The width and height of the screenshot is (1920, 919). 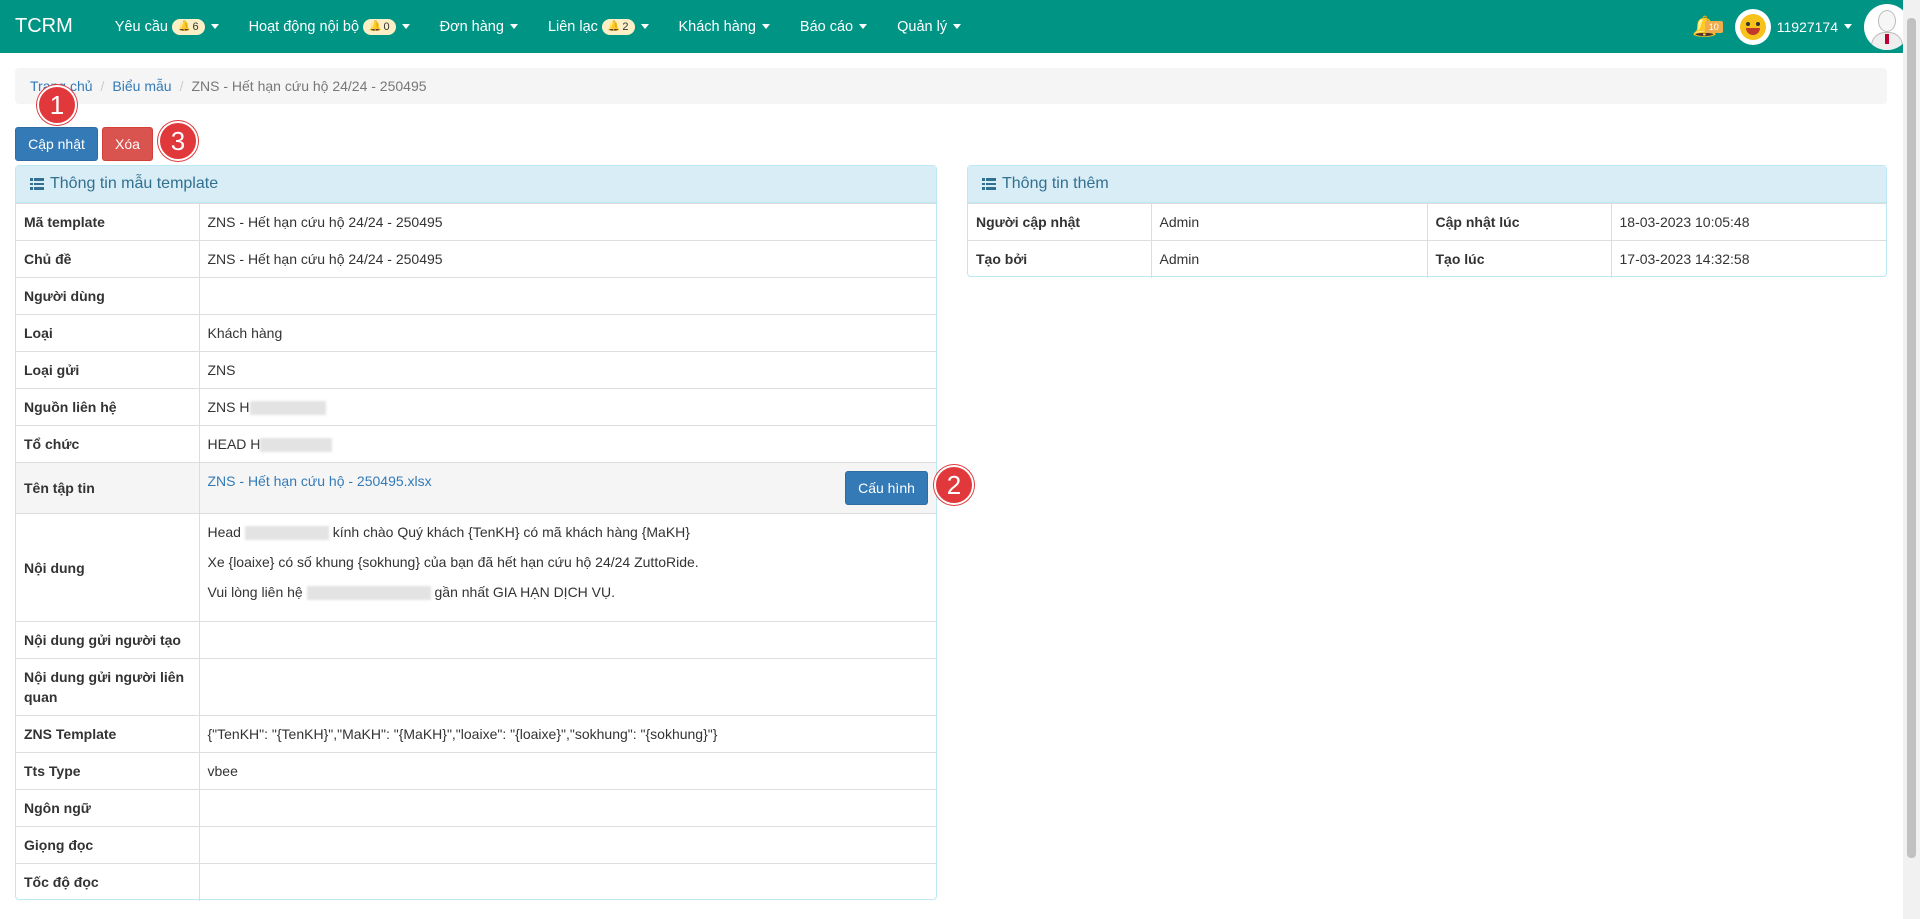 What do you see at coordinates (1807, 26) in the screenshot?
I see `user-name: 11927174` at bounding box center [1807, 26].